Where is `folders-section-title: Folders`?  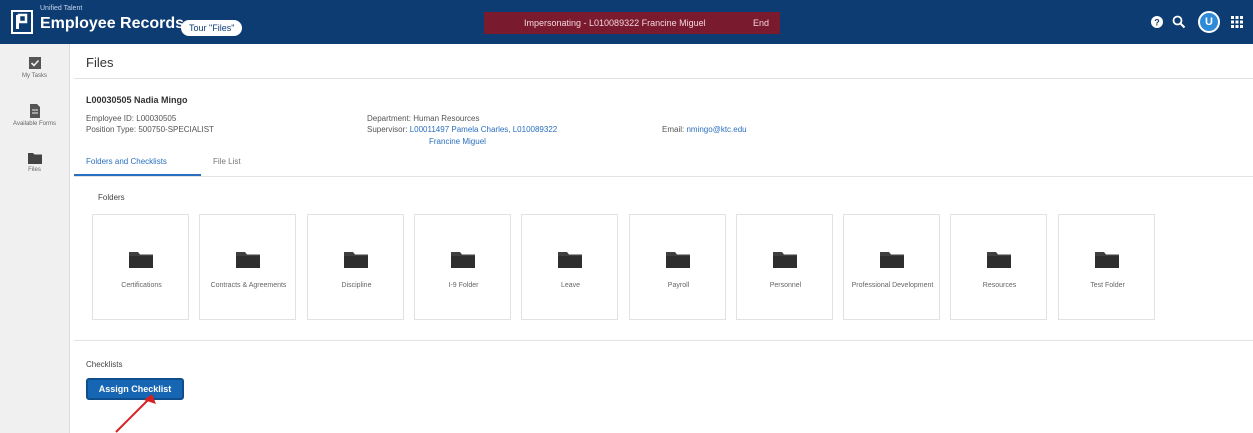
folders-section-title: Folders is located at coordinates (111, 197).